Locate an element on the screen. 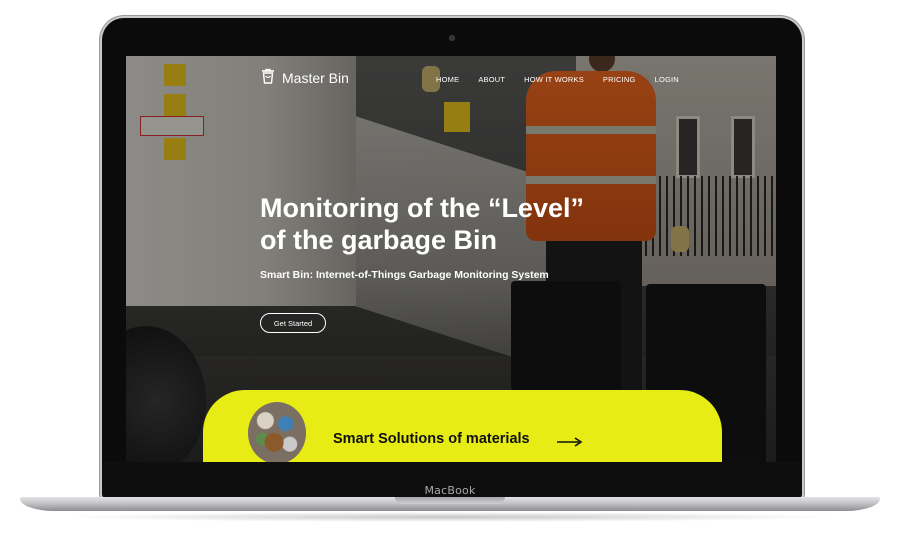 The image size is (900, 557). nav-login: LOGIN is located at coordinates (667, 79).